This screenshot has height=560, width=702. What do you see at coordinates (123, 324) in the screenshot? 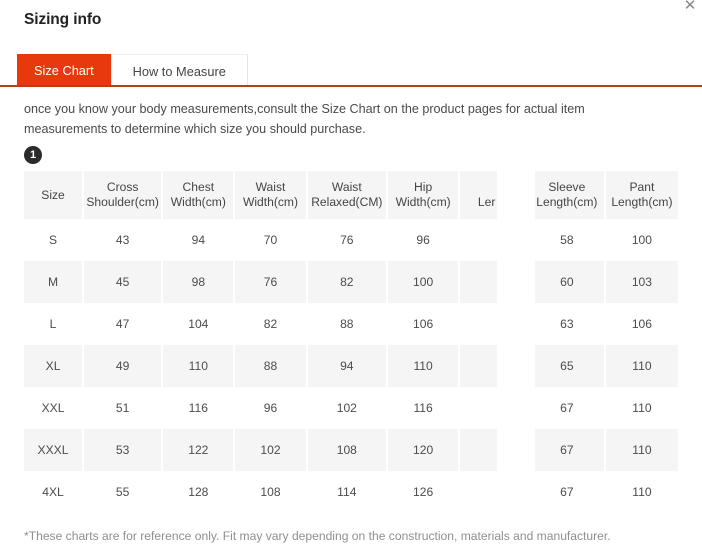
I see `cell-cross-shoulder: 47` at bounding box center [123, 324].